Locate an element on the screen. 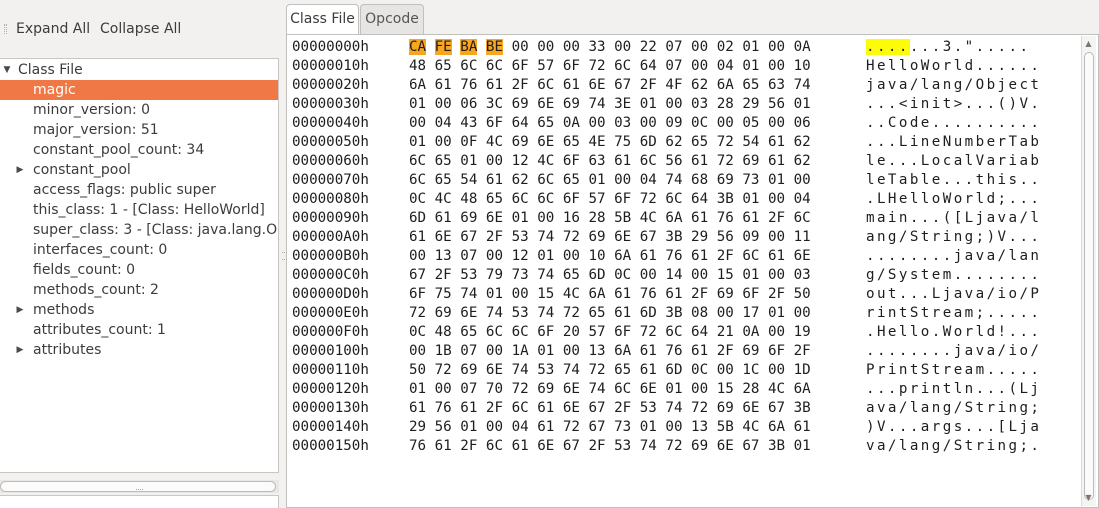  hex-byte: 22 is located at coordinates (648, 47).